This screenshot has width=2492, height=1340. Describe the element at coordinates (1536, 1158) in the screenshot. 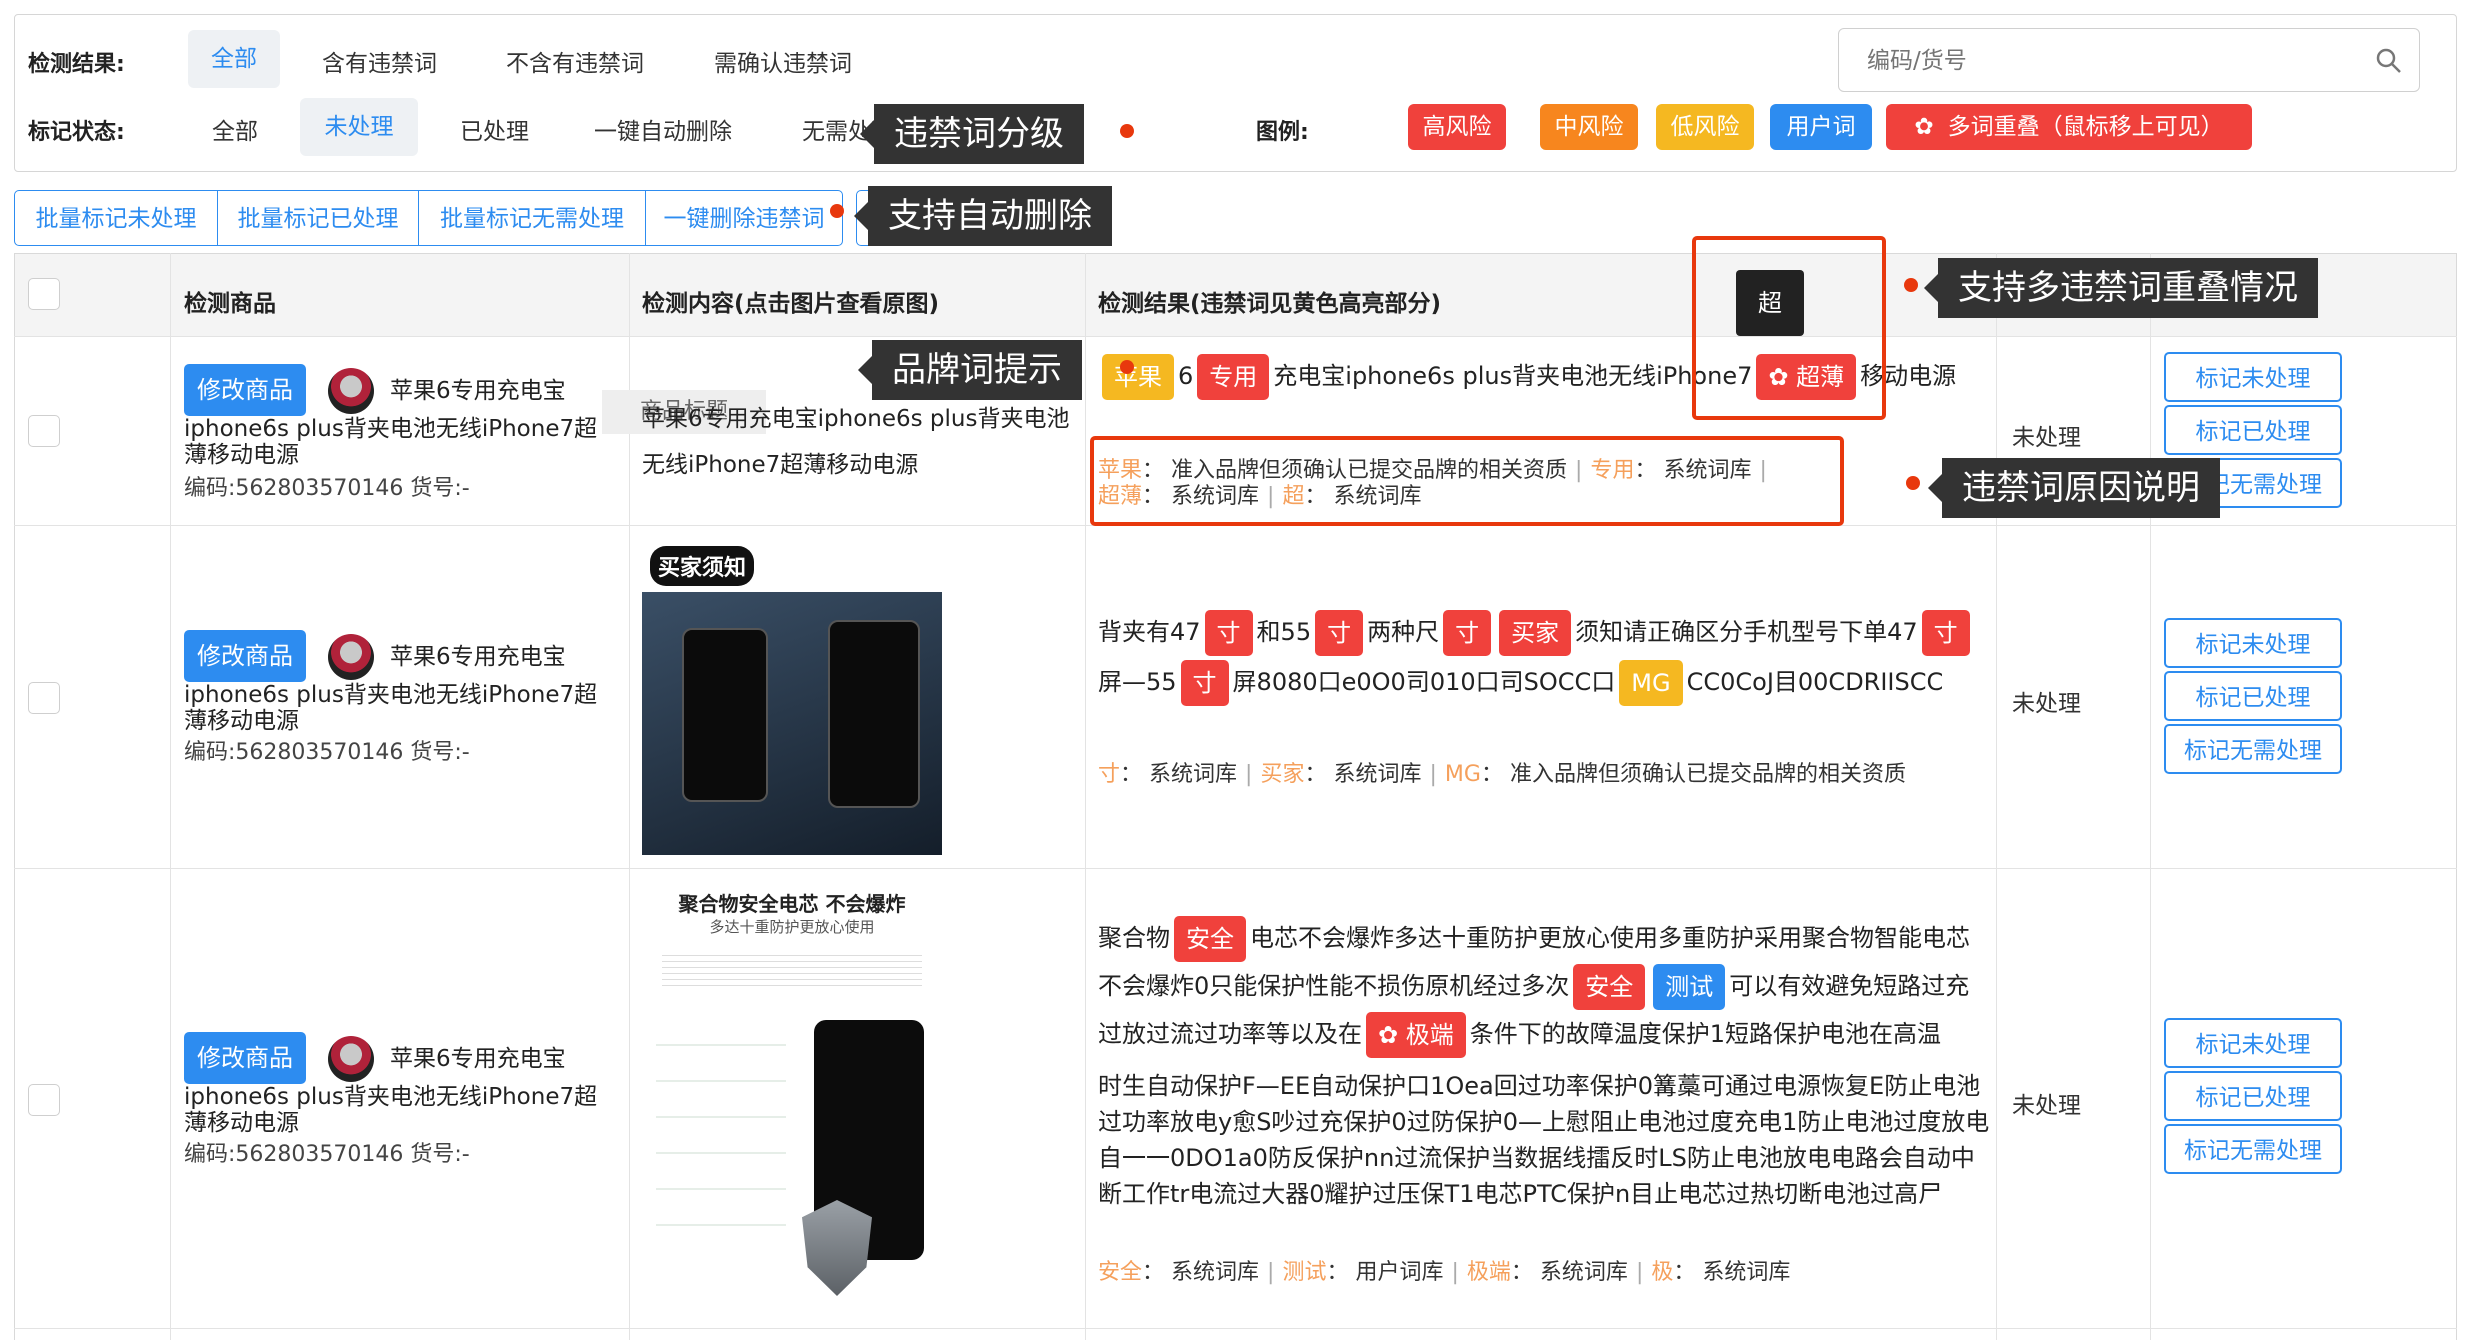

I see `result-text: 自一一0DO1a0防反保护nn过流保护当数据线擂反时LS防止电池放电电路会自动中` at that location.